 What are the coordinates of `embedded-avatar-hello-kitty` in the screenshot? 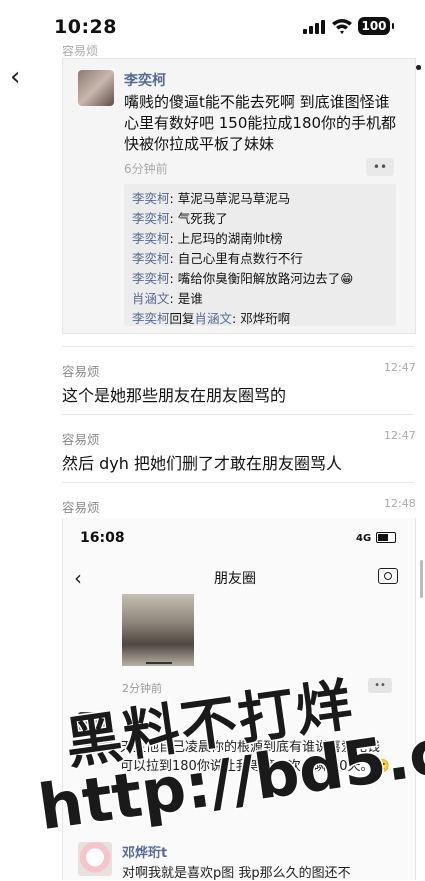 It's located at (95, 859).